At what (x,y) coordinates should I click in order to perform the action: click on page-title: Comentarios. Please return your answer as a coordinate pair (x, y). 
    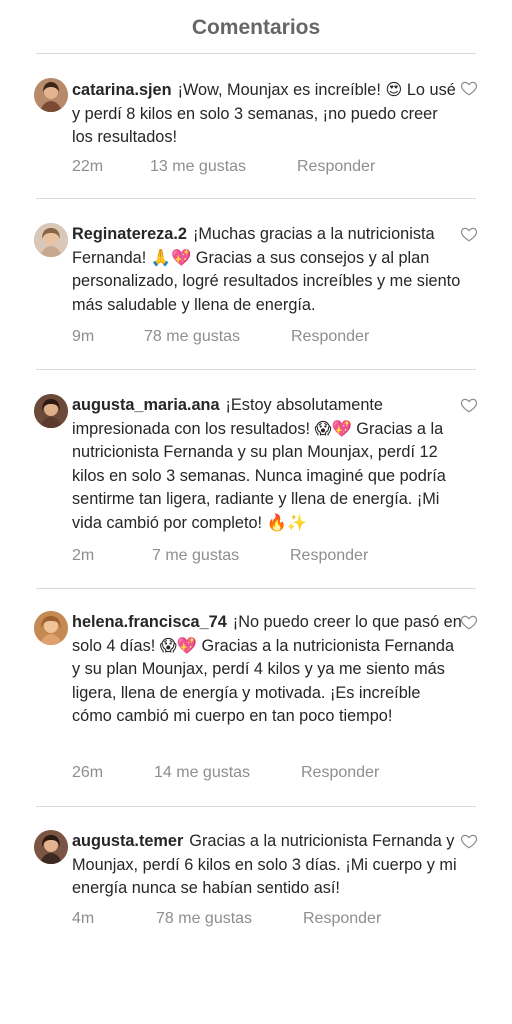
    Looking at the image, I should click on (256, 27).